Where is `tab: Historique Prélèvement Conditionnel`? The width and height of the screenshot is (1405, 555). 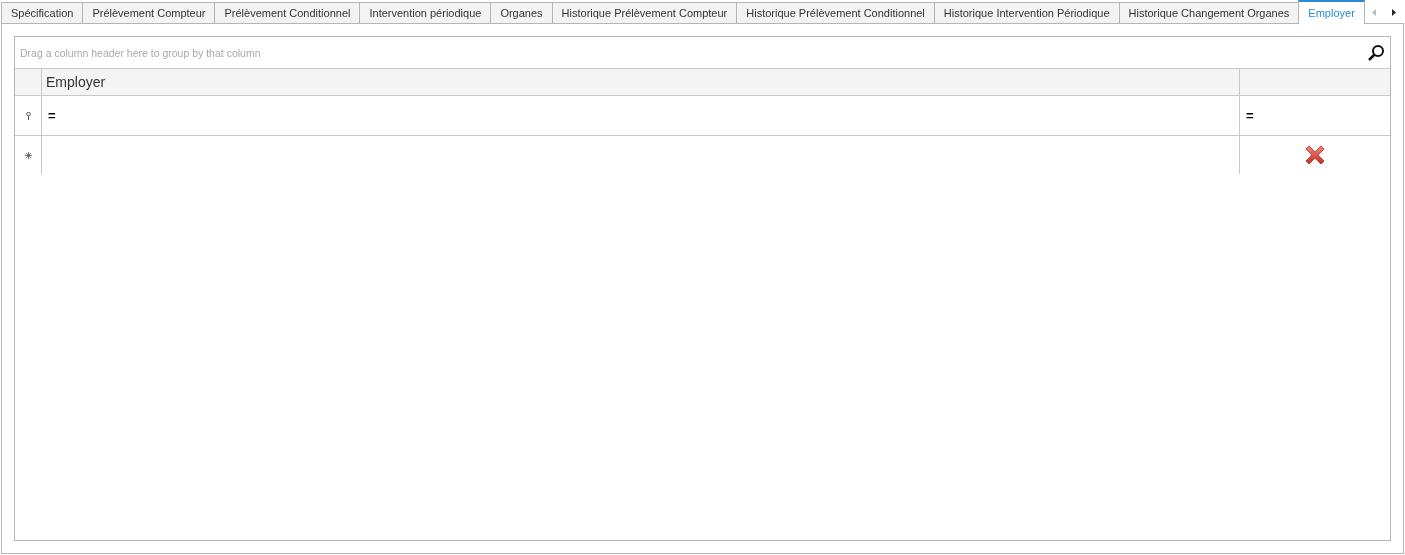
tab: Historique Prélèvement Conditionnel is located at coordinates (835, 13).